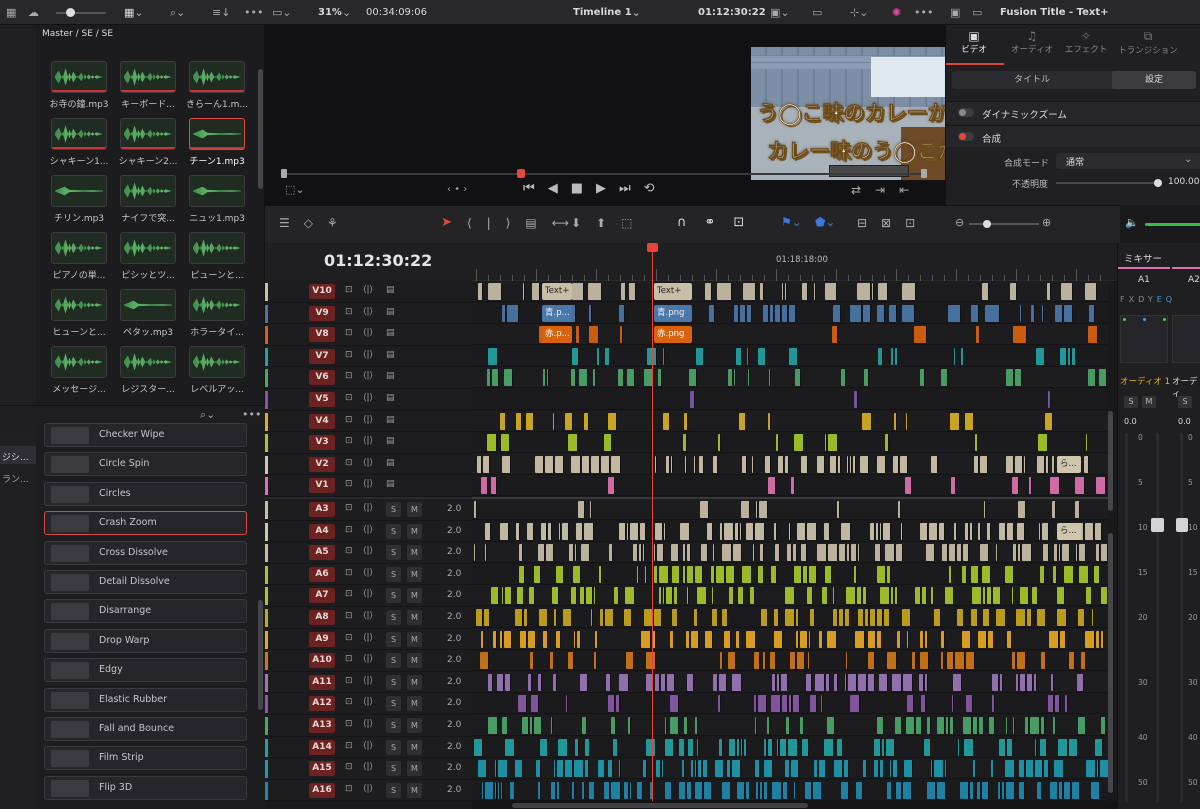  Describe the element at coordinates (260, 655) in the screenshot. I see `effects-scrollbar` at that location.